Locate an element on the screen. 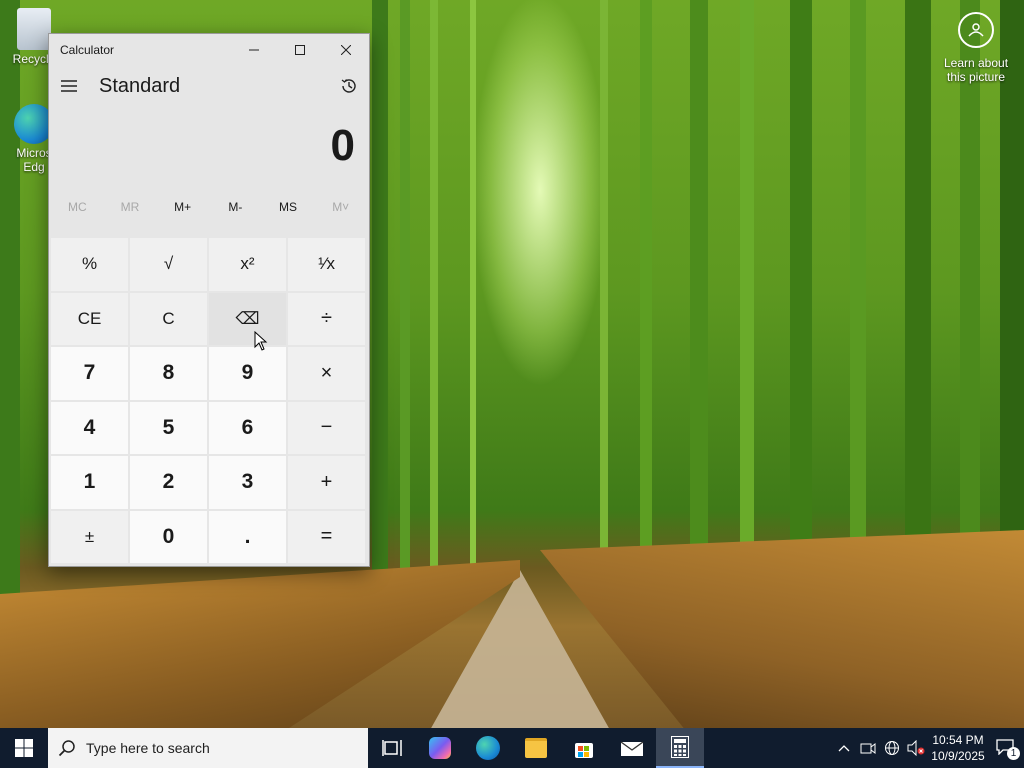 The height and width of the screenshot is (768, 1024). minimize-icon is located at coordinates (254, 50).